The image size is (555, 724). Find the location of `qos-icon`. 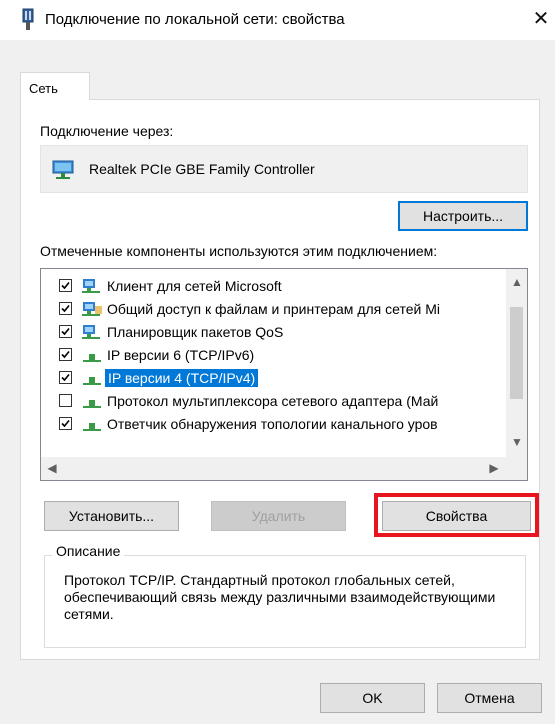

qos-icon is located at coordinates (91, 332).